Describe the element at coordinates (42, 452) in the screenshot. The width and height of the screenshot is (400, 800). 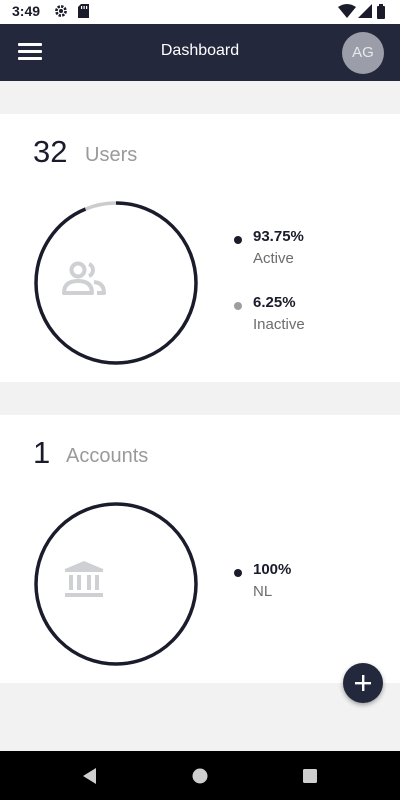
I see `accounts-count: 1` at that location.